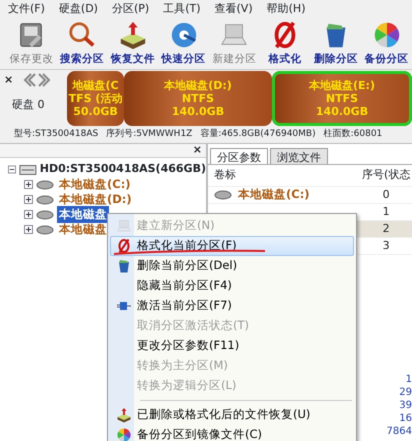 The image size is (412, 441). Describe the element at coordinates (95, 111) in the screenshot. I see `partition-text: 50.0GB` at that location.